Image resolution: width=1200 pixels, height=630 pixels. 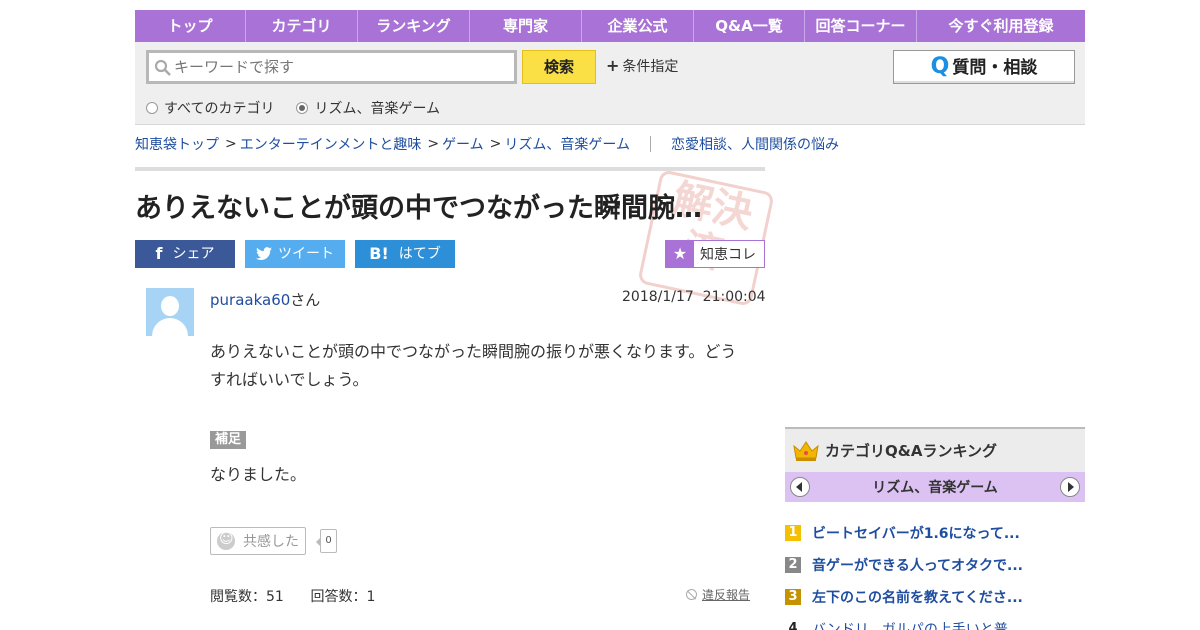 What do you see at coordinates (305, 300) in the screenshot?
I see `author-suffix: さん` at bounding box center [305, 300].